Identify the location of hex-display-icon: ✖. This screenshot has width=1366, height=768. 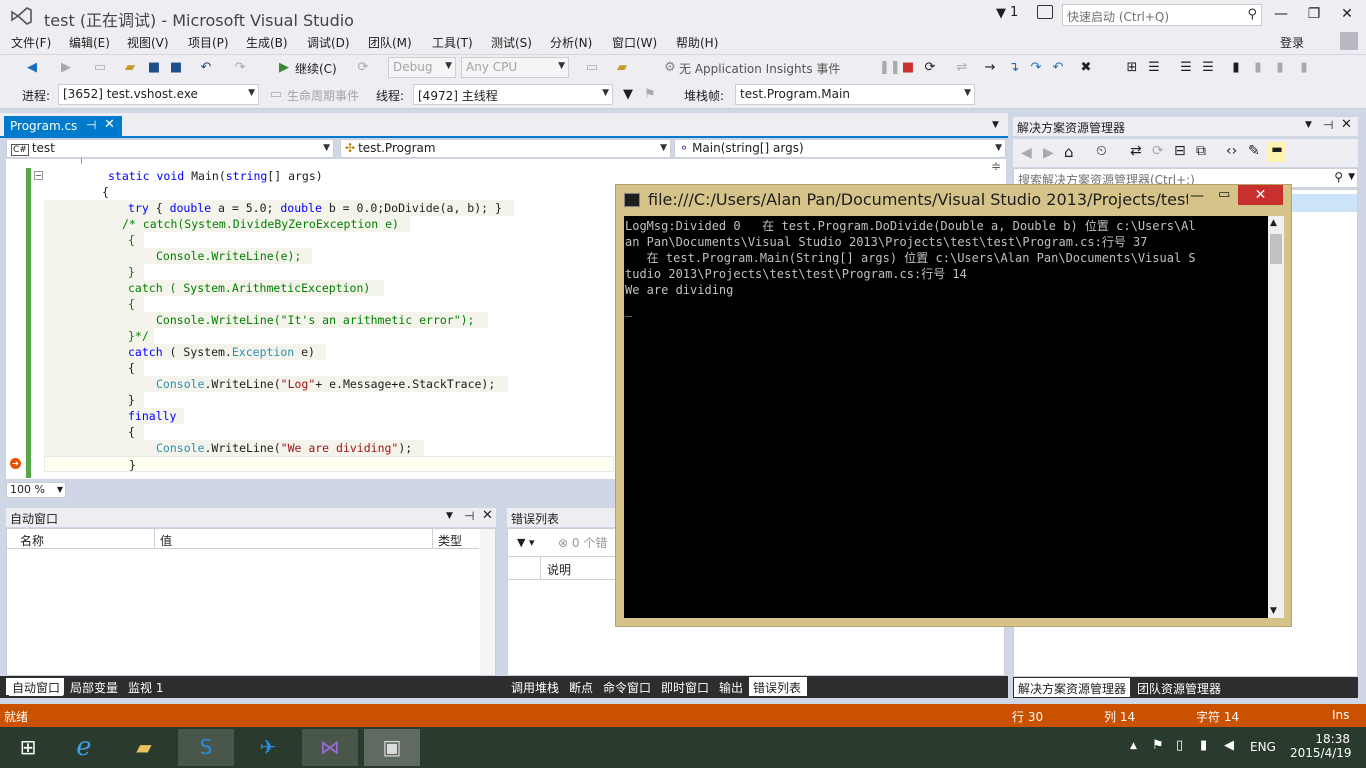
(1086, 68).